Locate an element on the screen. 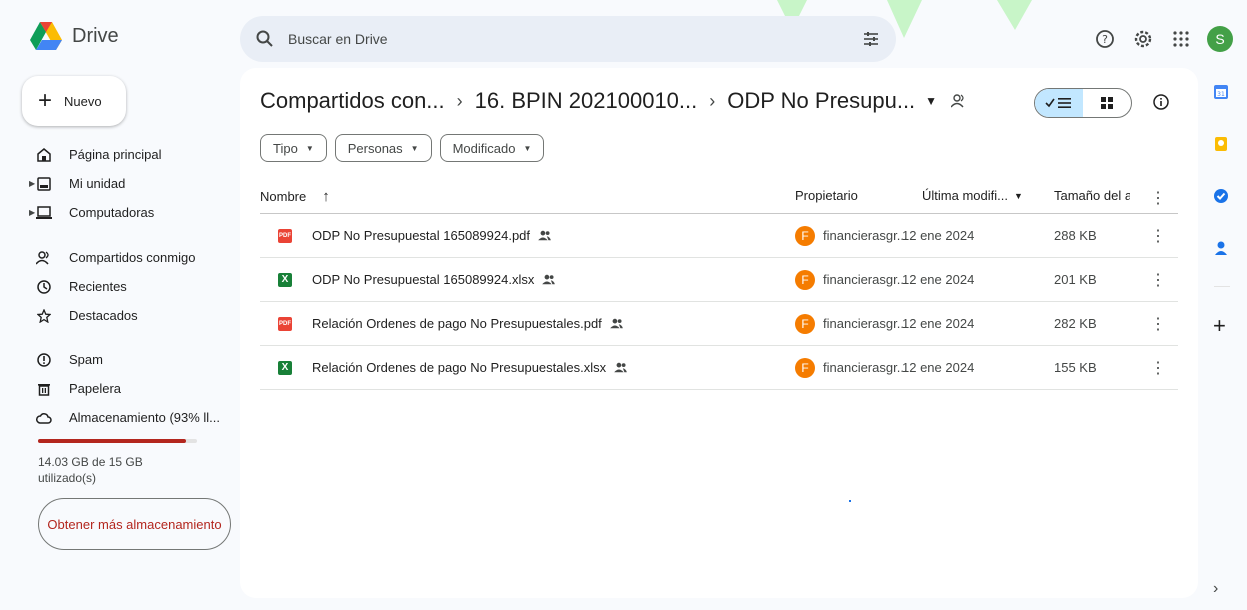 The width and height of the screenshot is (1247, 610). apps-grid-icon is located at coordinates (1181, 39).